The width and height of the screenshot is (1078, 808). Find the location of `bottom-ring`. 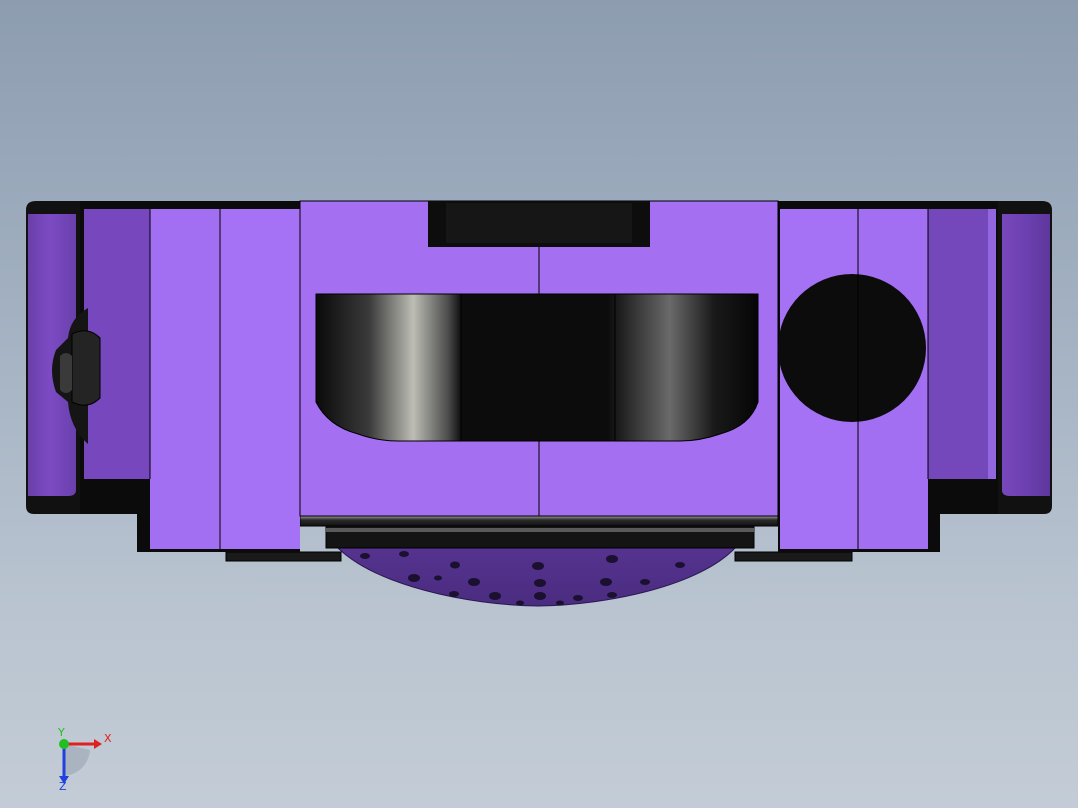

bottom-ring is located at coordinates (539, 532).